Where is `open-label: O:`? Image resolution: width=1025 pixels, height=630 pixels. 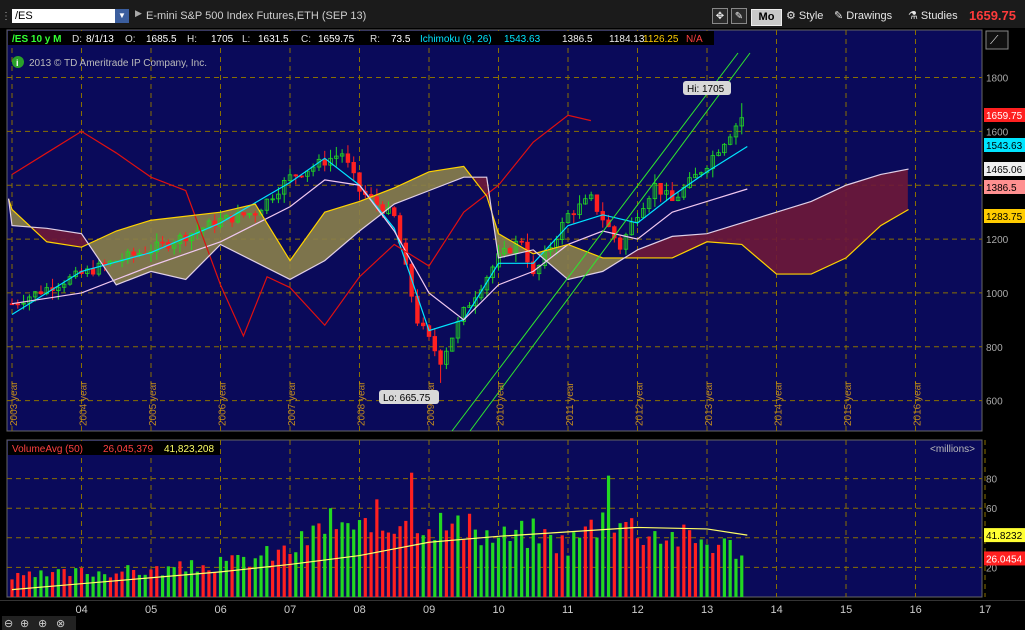
open-label: O: is located at coordinates (130, 39).